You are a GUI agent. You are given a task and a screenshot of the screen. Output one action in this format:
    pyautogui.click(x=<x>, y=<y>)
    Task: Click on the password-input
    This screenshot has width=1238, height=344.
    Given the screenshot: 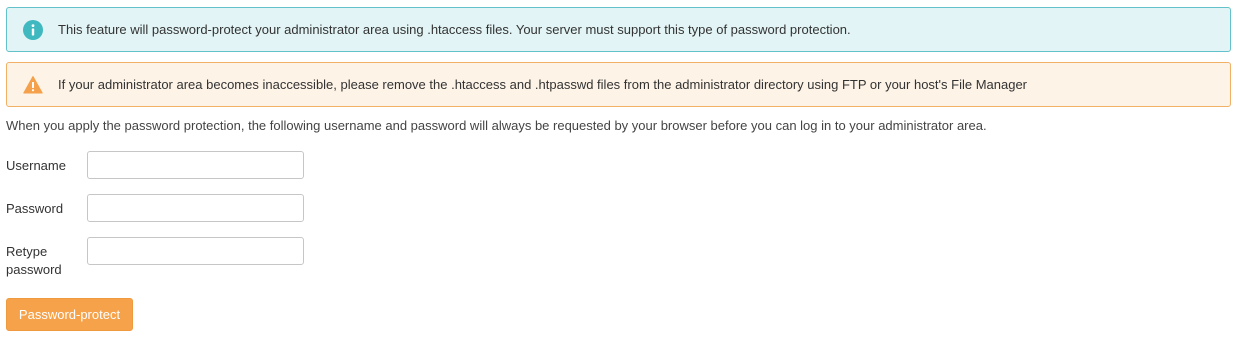 What is the action you would take?
    pyautogui.click(x=195, y=208)
    